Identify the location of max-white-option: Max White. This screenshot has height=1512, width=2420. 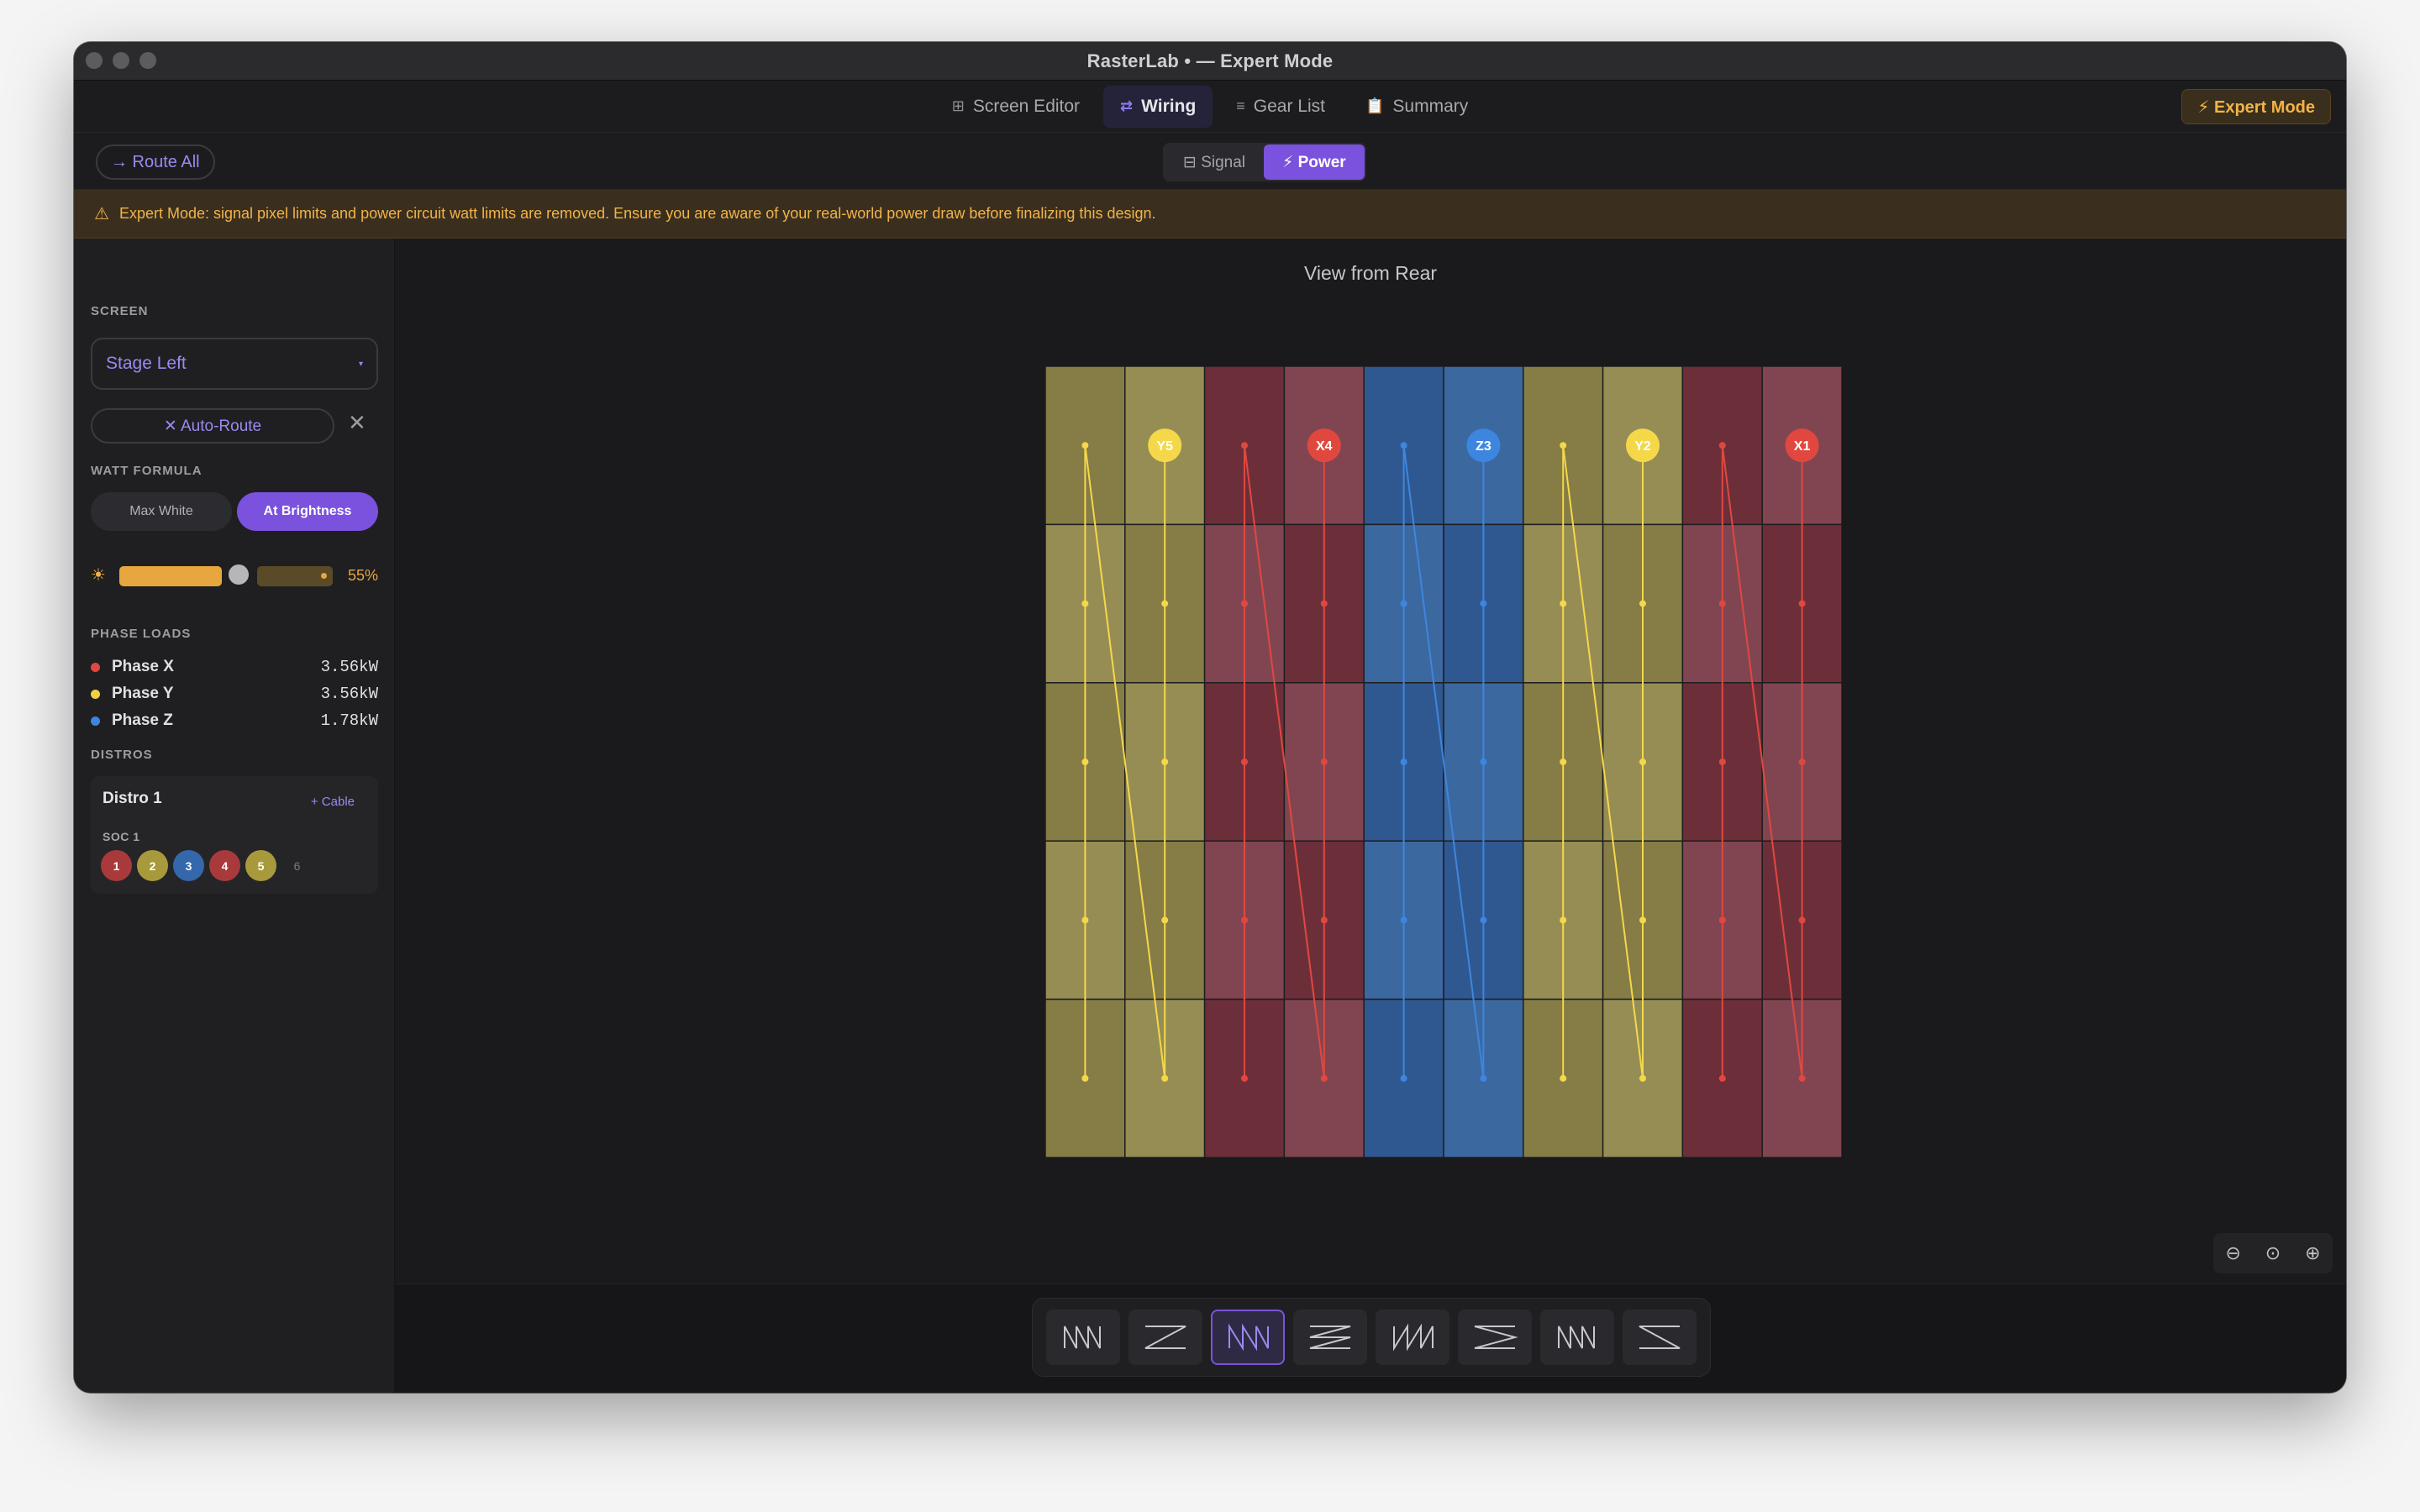
(161, 511).